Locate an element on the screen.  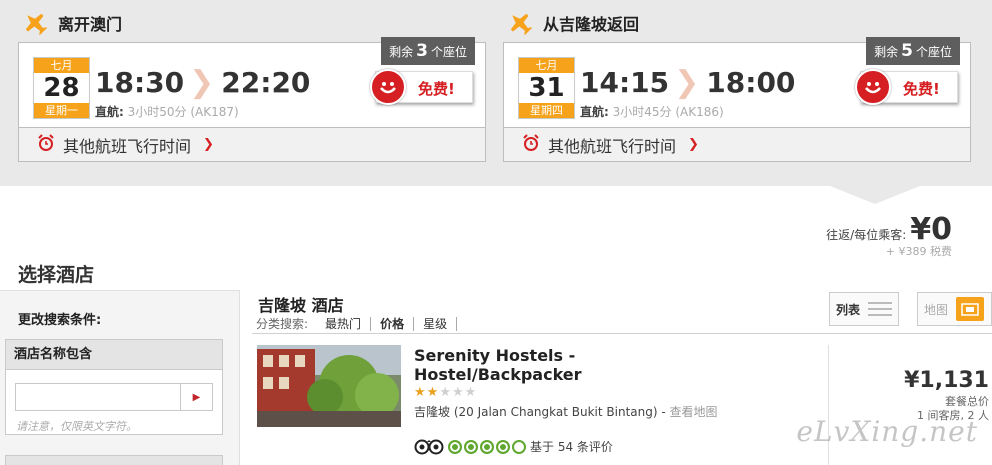
calendar-day: 28 is located at coordinates (61, 88).